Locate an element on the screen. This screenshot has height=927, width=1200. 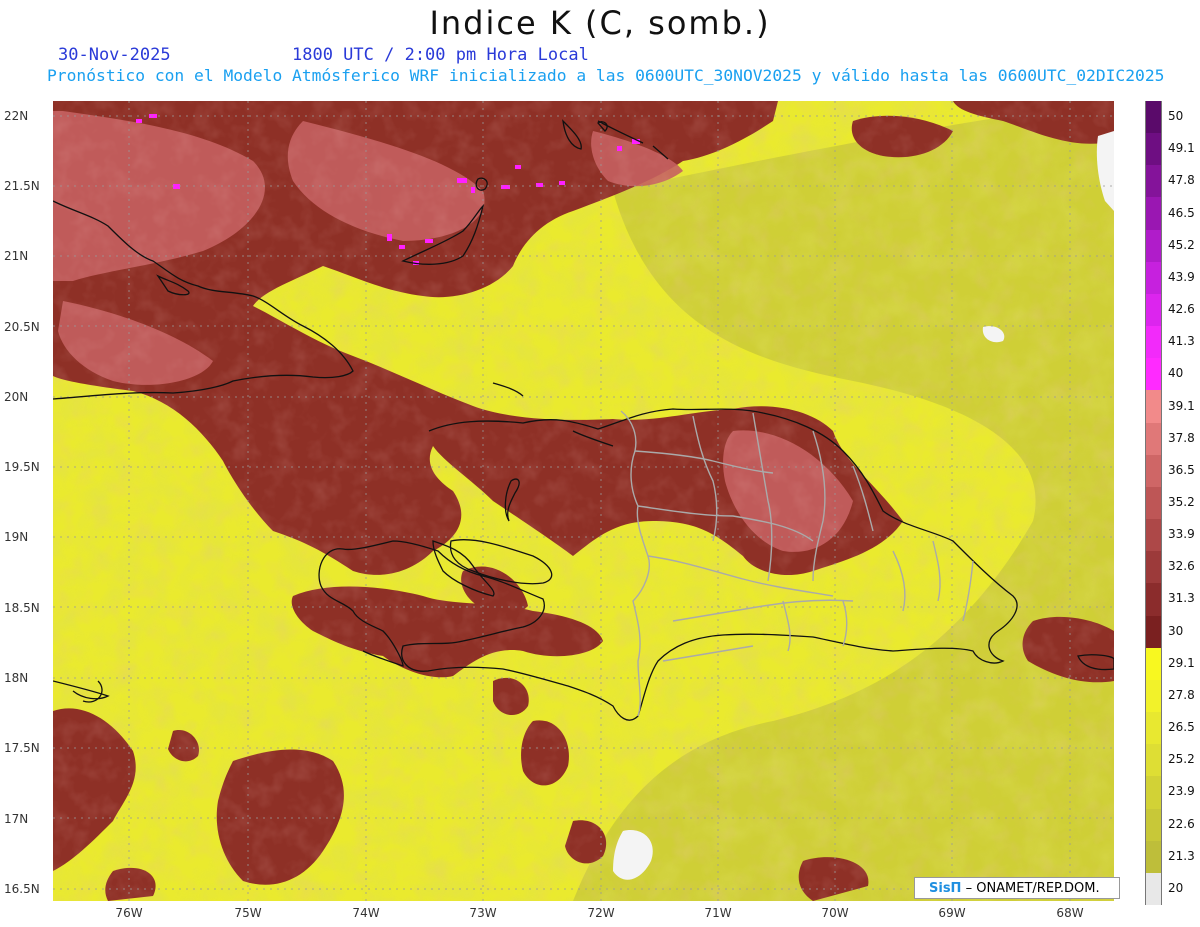
colorbar-tick-label: 47.8 is located at coordinates (1181, 180).